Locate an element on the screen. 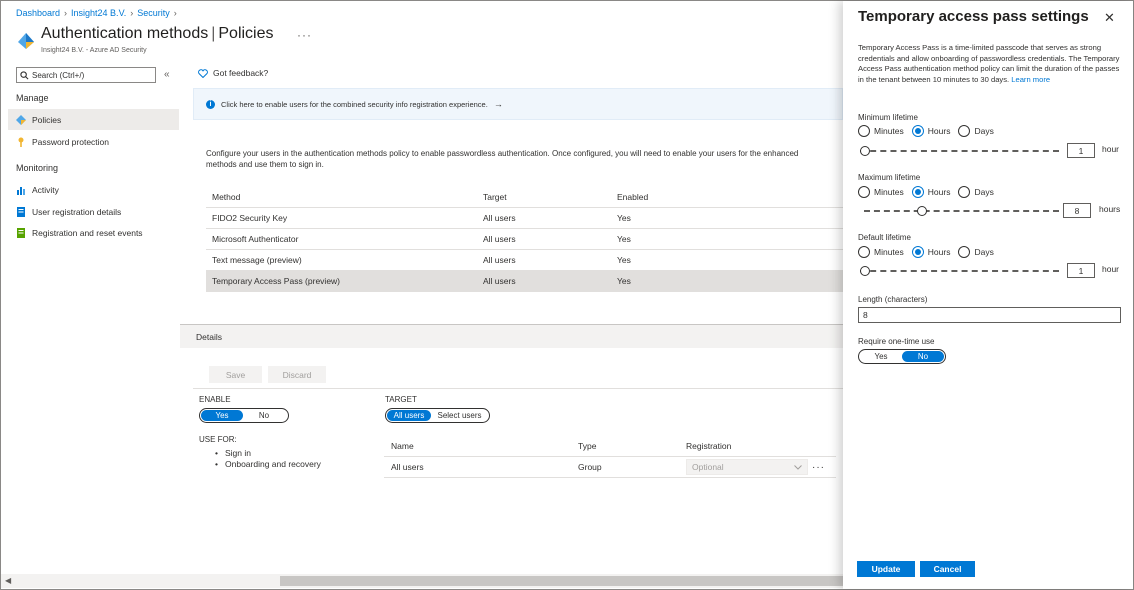 This screenshot has height=590, width=1134. breadcrumb: Dashboard › Insight24 B.V. › Security › is located at coordinates (96, 13).